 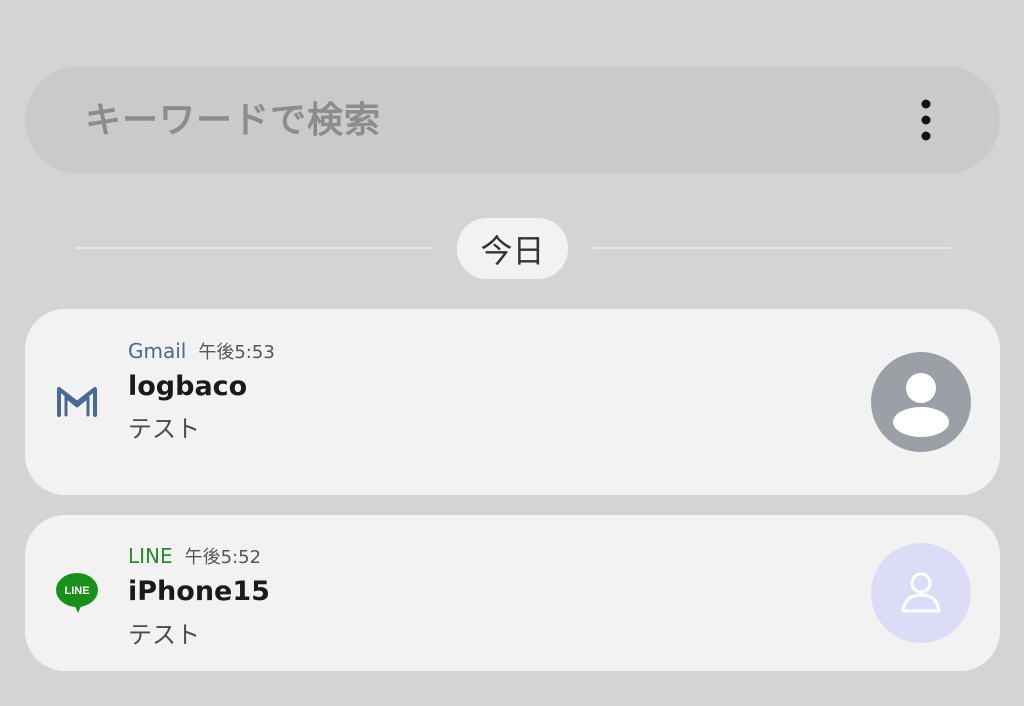 I want to click on notification-meta: Gmail 午後5:53, so click(x=201, y=351).